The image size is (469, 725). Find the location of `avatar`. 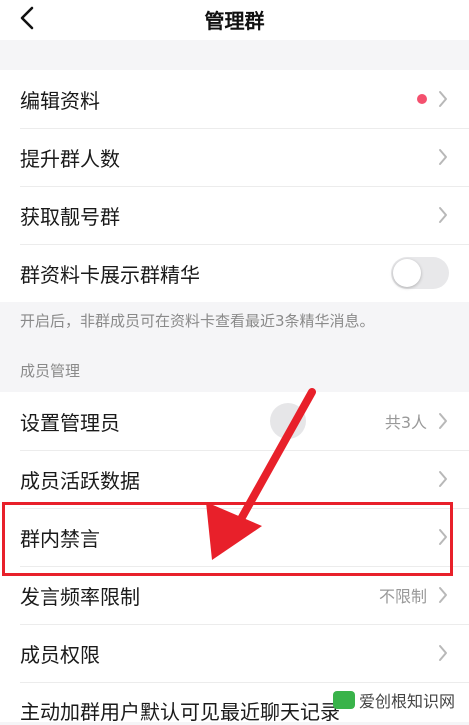

avatar is located at coordinates (288, 421).